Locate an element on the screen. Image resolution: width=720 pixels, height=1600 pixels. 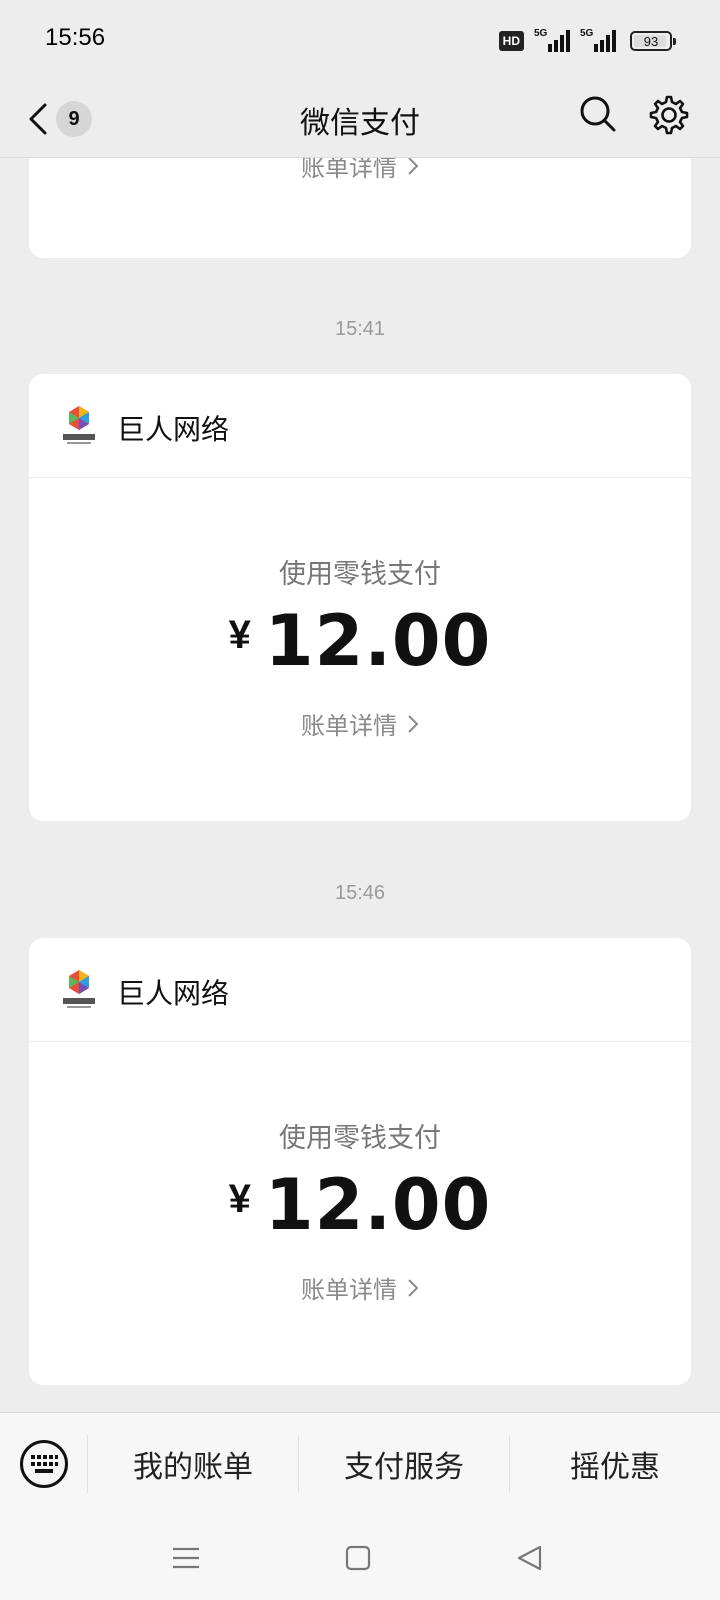
menu-icon is located at coordinates (186, 1558).